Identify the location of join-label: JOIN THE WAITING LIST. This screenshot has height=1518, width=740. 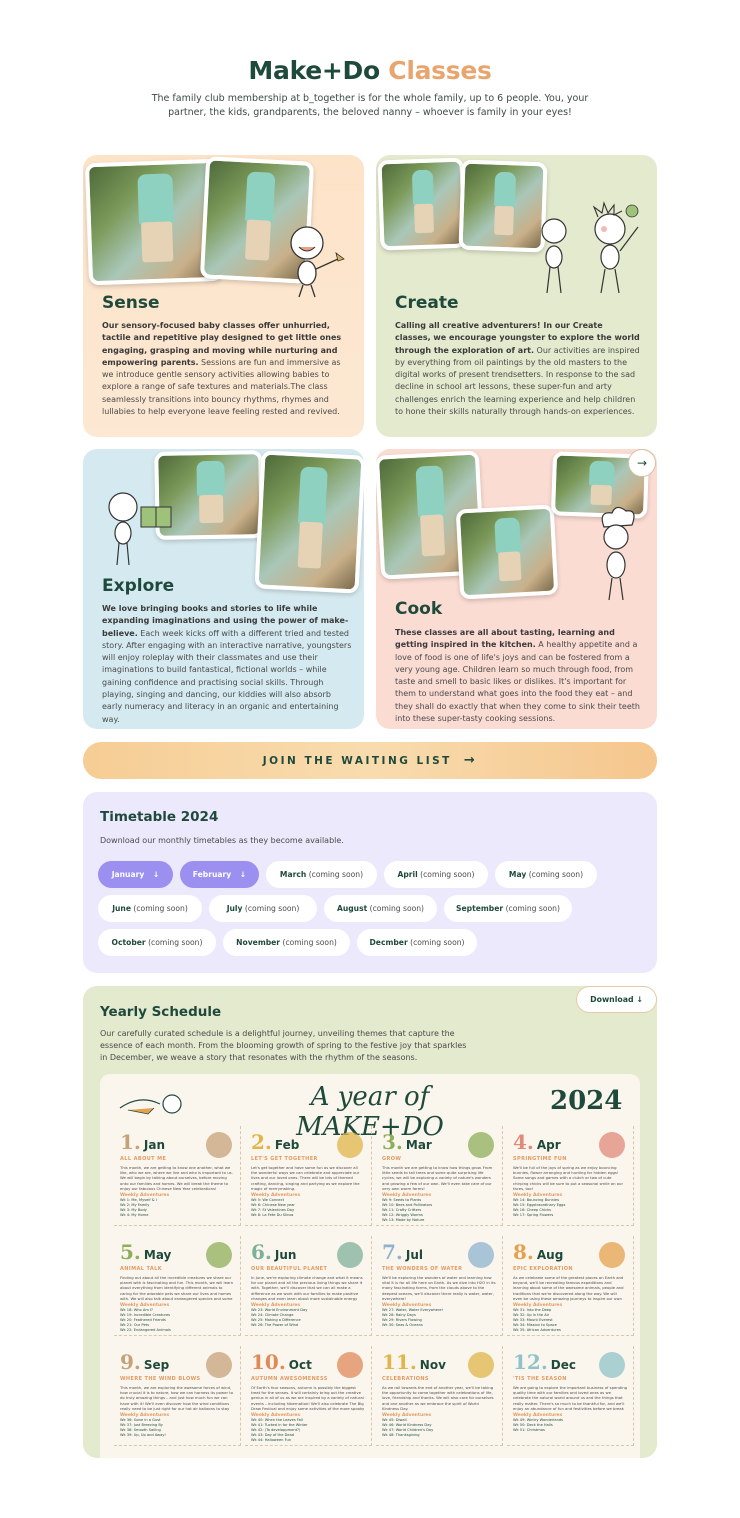
(357, 761).